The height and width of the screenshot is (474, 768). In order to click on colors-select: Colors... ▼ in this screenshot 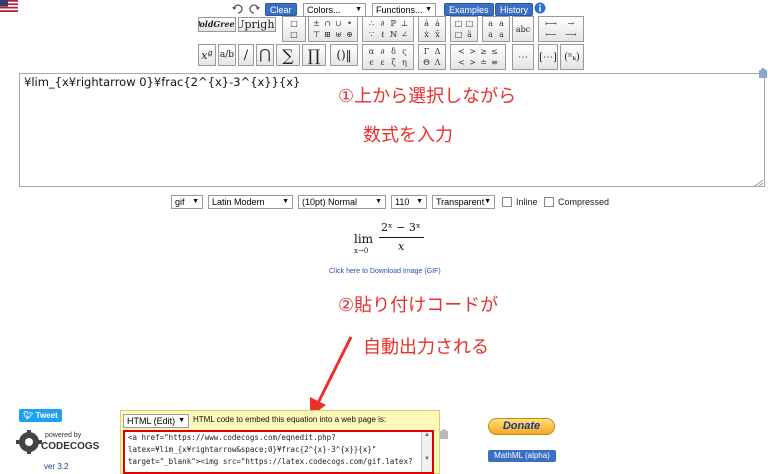, I will do `click(334, 10)`.